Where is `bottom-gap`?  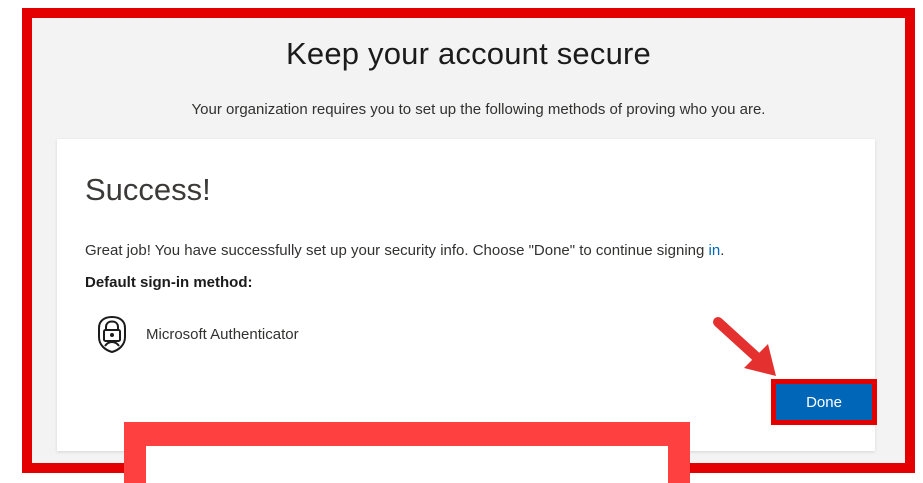 bottom-gap is located at coordinates (802, 478).